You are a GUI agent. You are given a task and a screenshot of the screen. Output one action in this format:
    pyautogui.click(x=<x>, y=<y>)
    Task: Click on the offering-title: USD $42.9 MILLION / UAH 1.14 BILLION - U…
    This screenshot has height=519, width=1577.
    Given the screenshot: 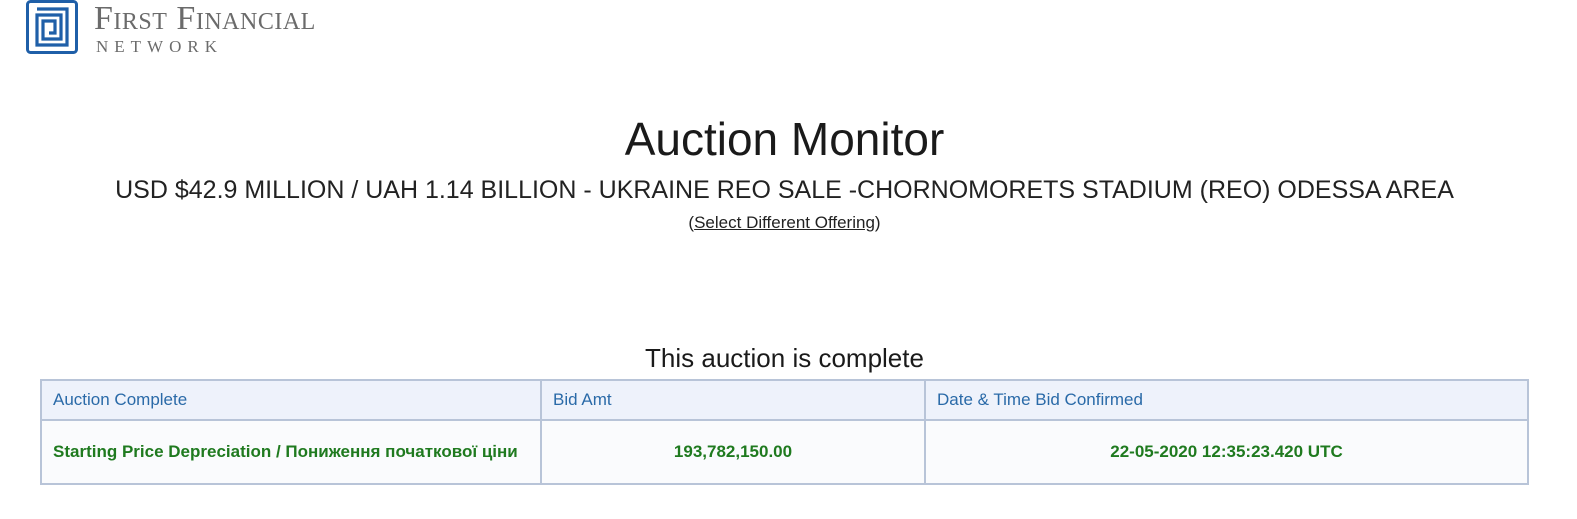 What is the action you would take?
    pyautogui.click(x=784, y=190)
    